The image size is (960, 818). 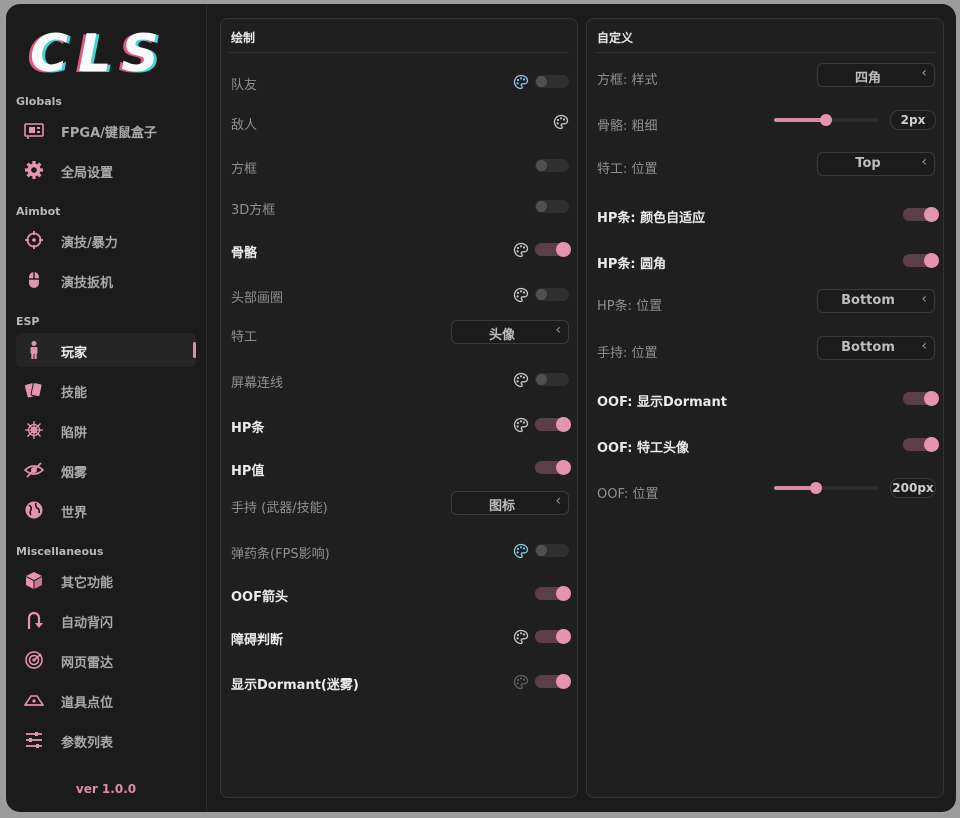 I want to click on cls-logo: CLS CLS CLS, so click(x=98, y=52).